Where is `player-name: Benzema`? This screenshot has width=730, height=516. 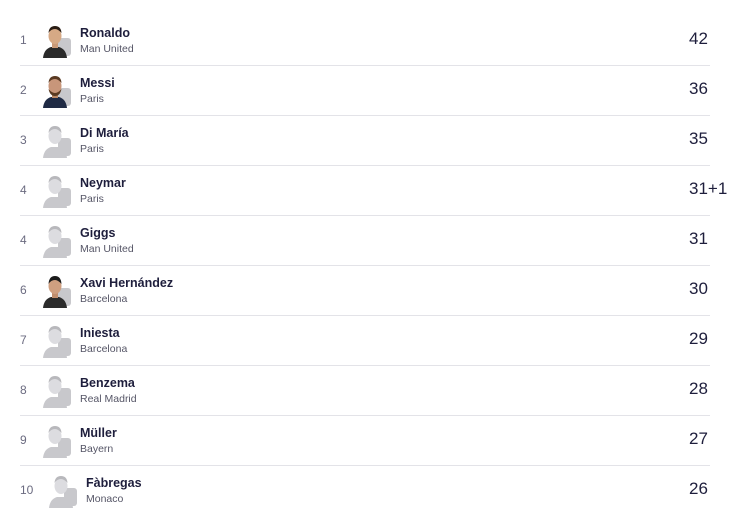 player-name: Benzema is located at coordinates (107, 383).